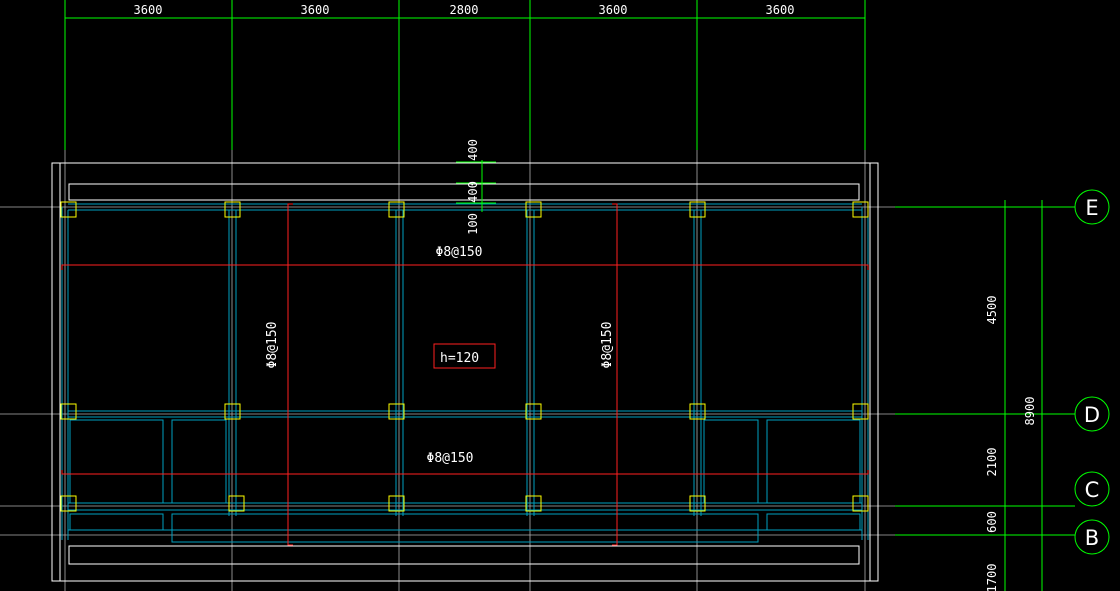 This screenshot has width=1120, height=591. What do you see at coordinates (450, 458) in the screenshot?
I see `rebar-label-bottom: Φ8@150` at bounding box center [450, 458].